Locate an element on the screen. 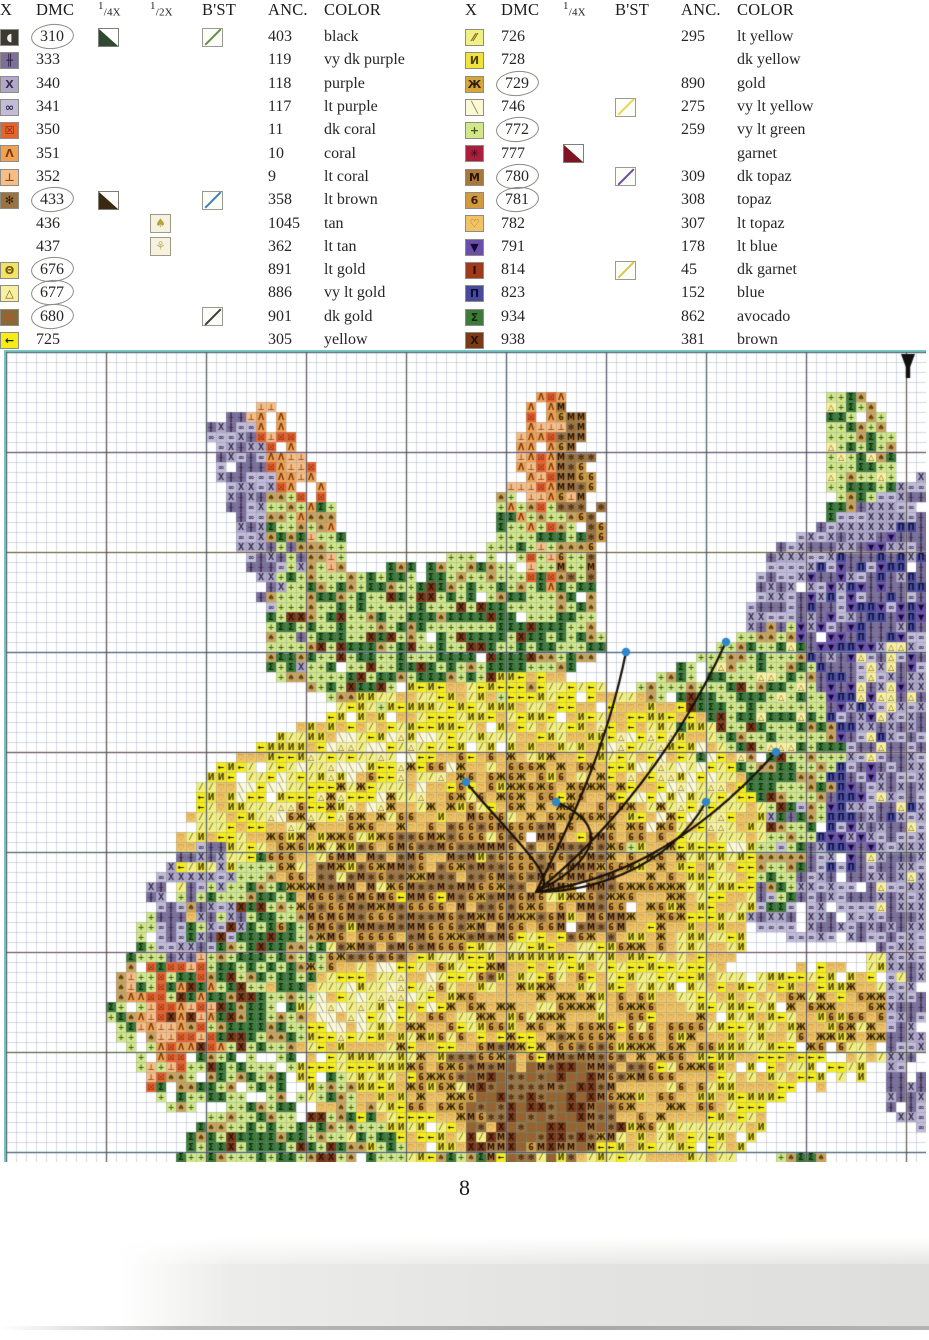  dmc-number-circled: 780 is located at coordinates (517, 177).